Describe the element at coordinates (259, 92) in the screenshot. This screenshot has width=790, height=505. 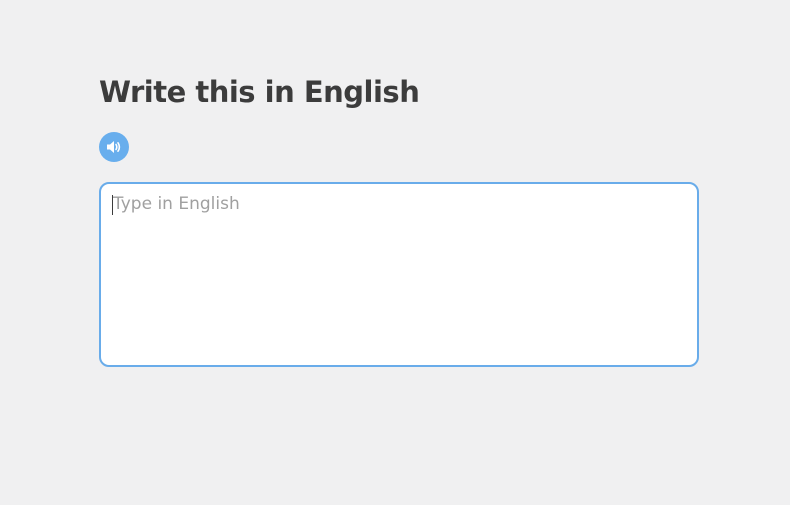
I see `challenge-title: Write this in English` at that location.